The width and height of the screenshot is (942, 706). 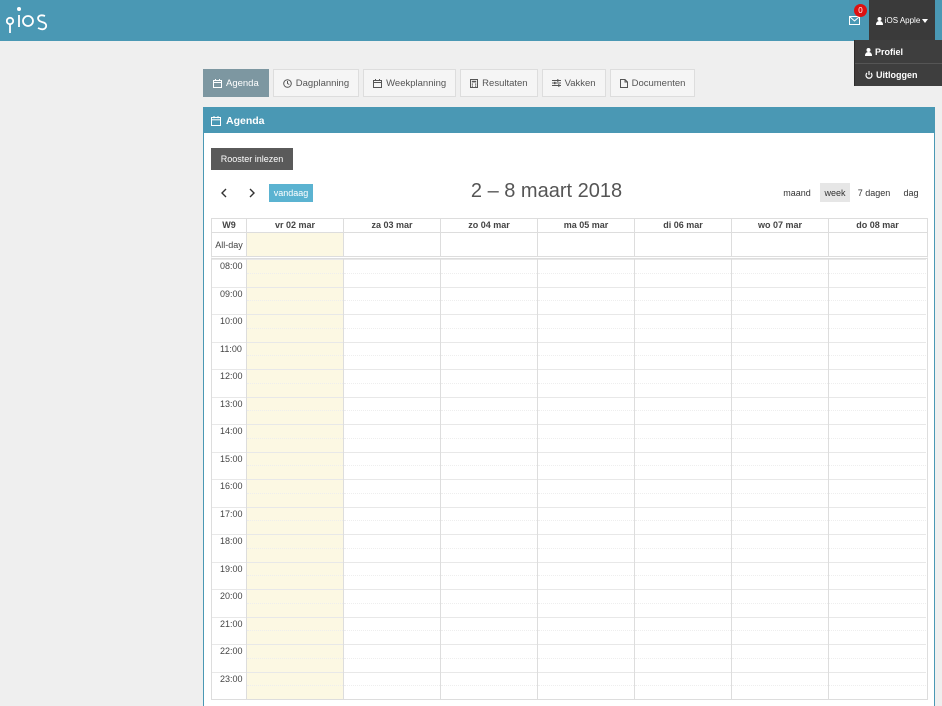 What do you see at coordinates (316, 83) in the screenshot?
I see `tab-dagplanning: Dagplanning` at bounding box center [316, 83].